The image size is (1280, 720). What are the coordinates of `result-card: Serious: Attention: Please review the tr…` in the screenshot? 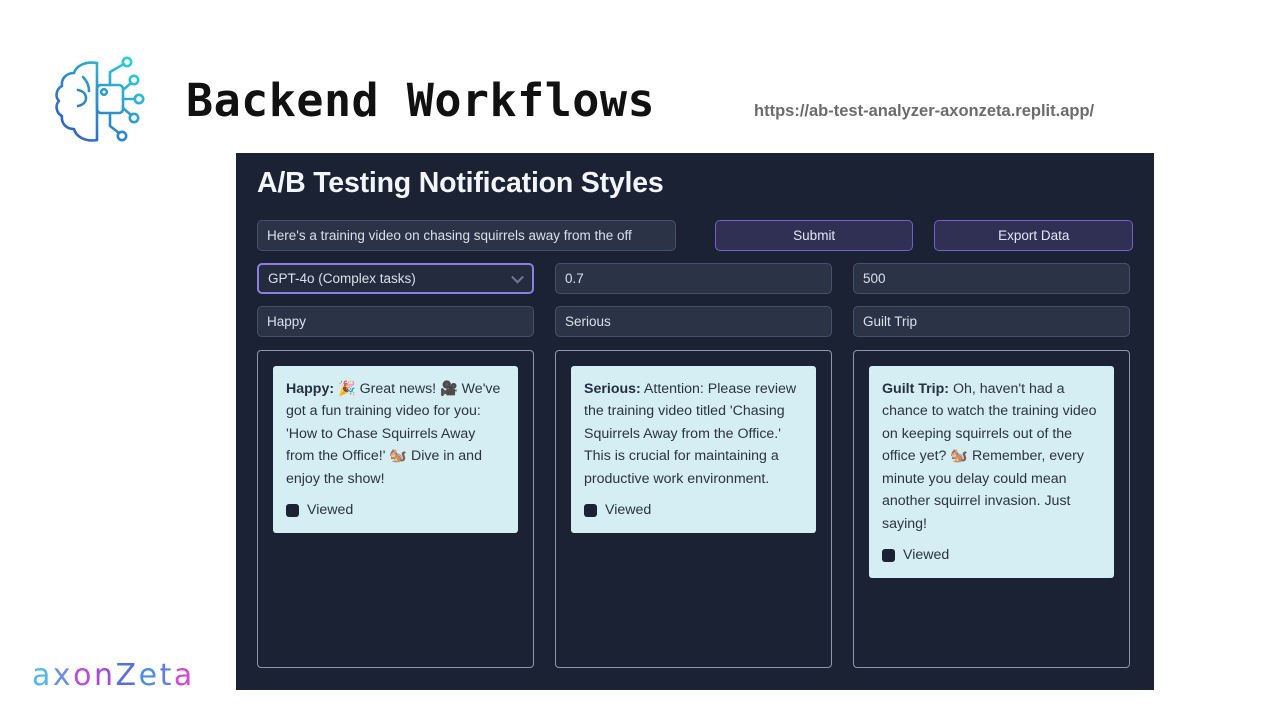 It's located at (693, 449).